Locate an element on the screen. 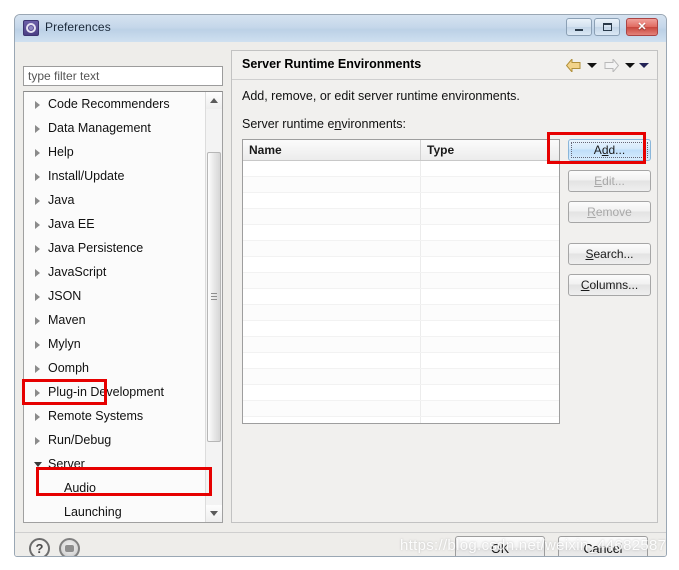  scroll-down-arrow-icon is located at coordinates (214, 513).